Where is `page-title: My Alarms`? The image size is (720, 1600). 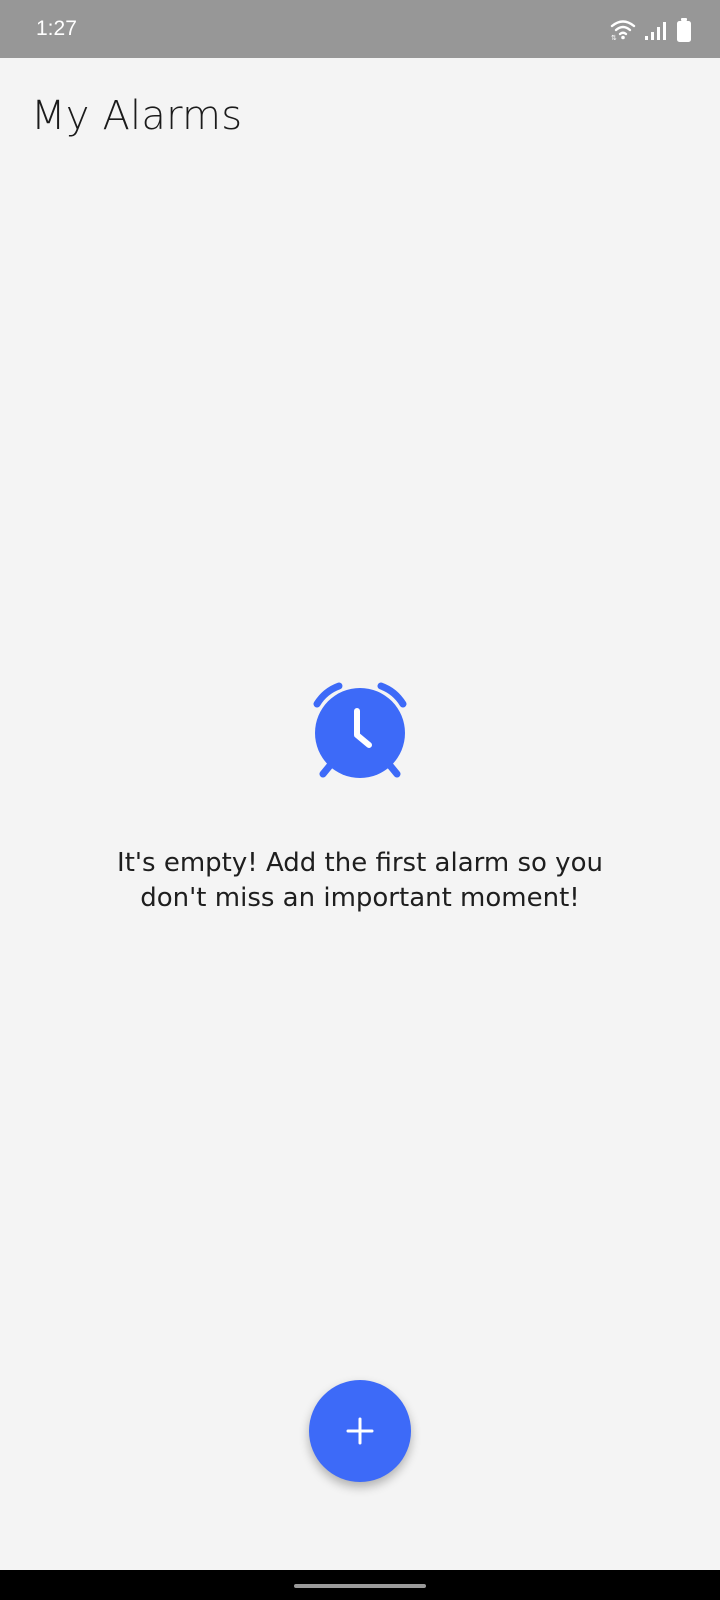 page-title: My Alarms is located at coordinates (137, 116).